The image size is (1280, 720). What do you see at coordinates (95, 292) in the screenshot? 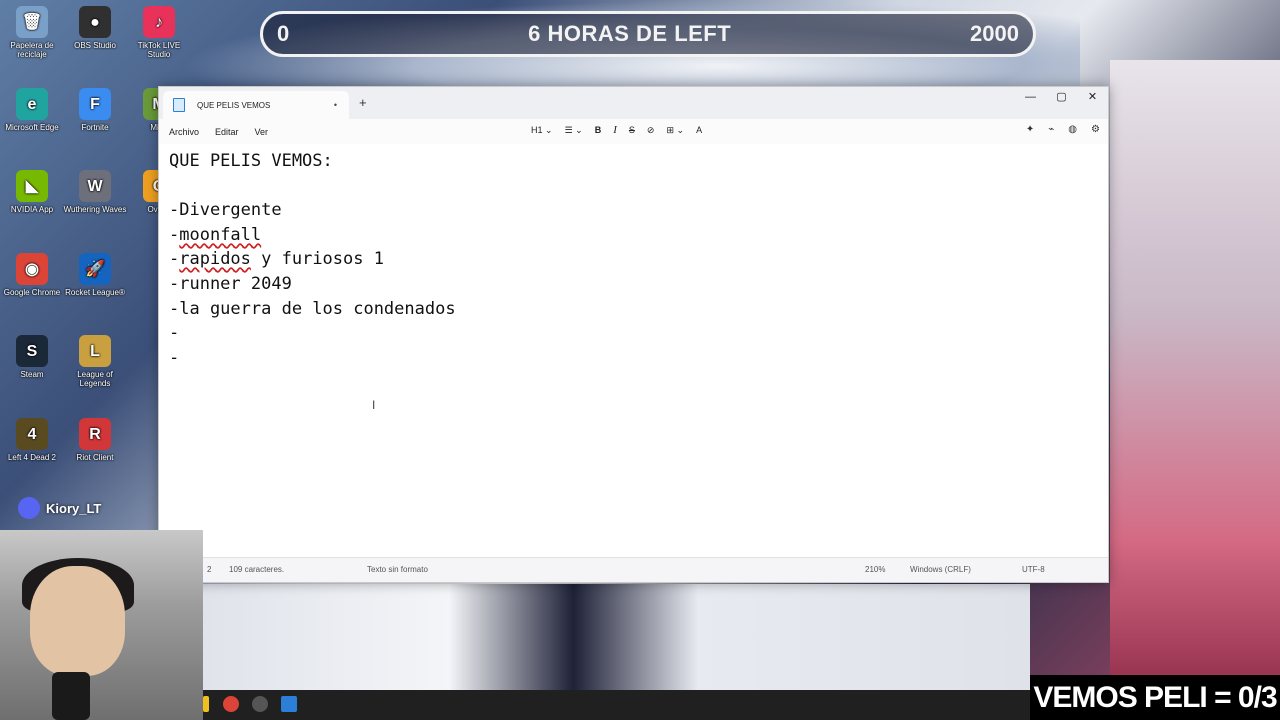
I see `desktop-icon-label: Rocket League®` at bounding box center [95, 292].